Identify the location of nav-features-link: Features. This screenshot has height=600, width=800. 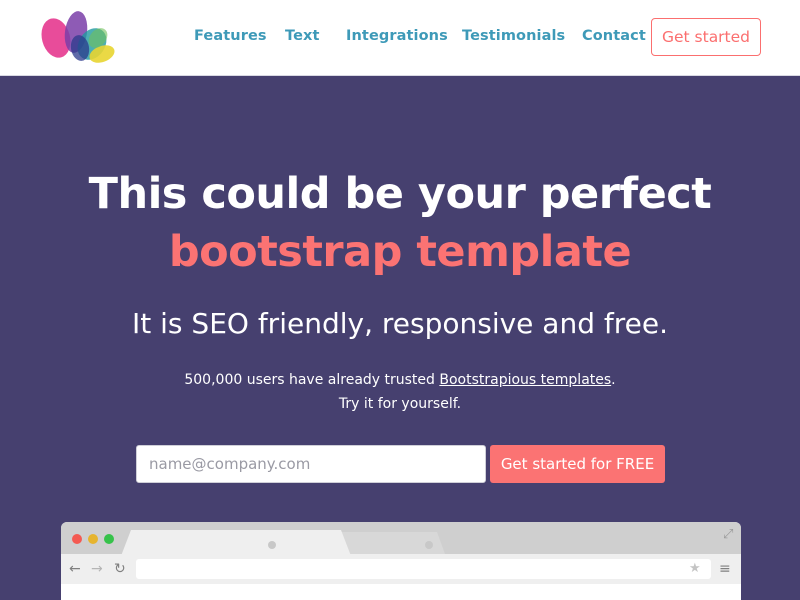
(230, 36).